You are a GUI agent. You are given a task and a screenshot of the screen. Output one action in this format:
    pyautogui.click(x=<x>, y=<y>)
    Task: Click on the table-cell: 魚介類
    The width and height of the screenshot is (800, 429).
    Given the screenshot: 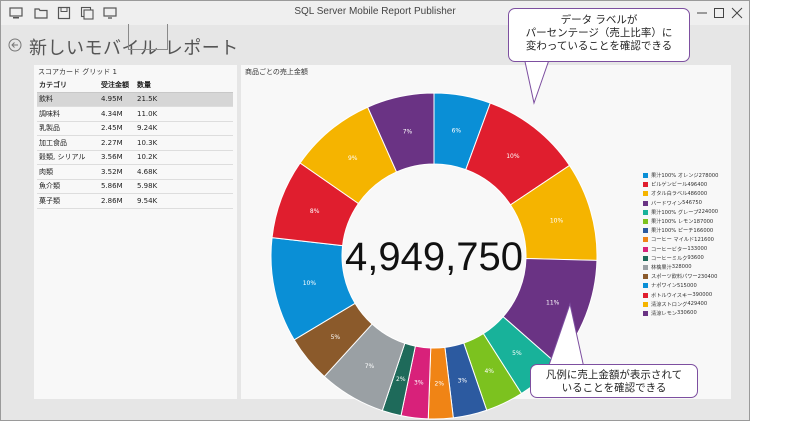 What is the action you would take?
    pyautogui.click(x=68, y=186)
    